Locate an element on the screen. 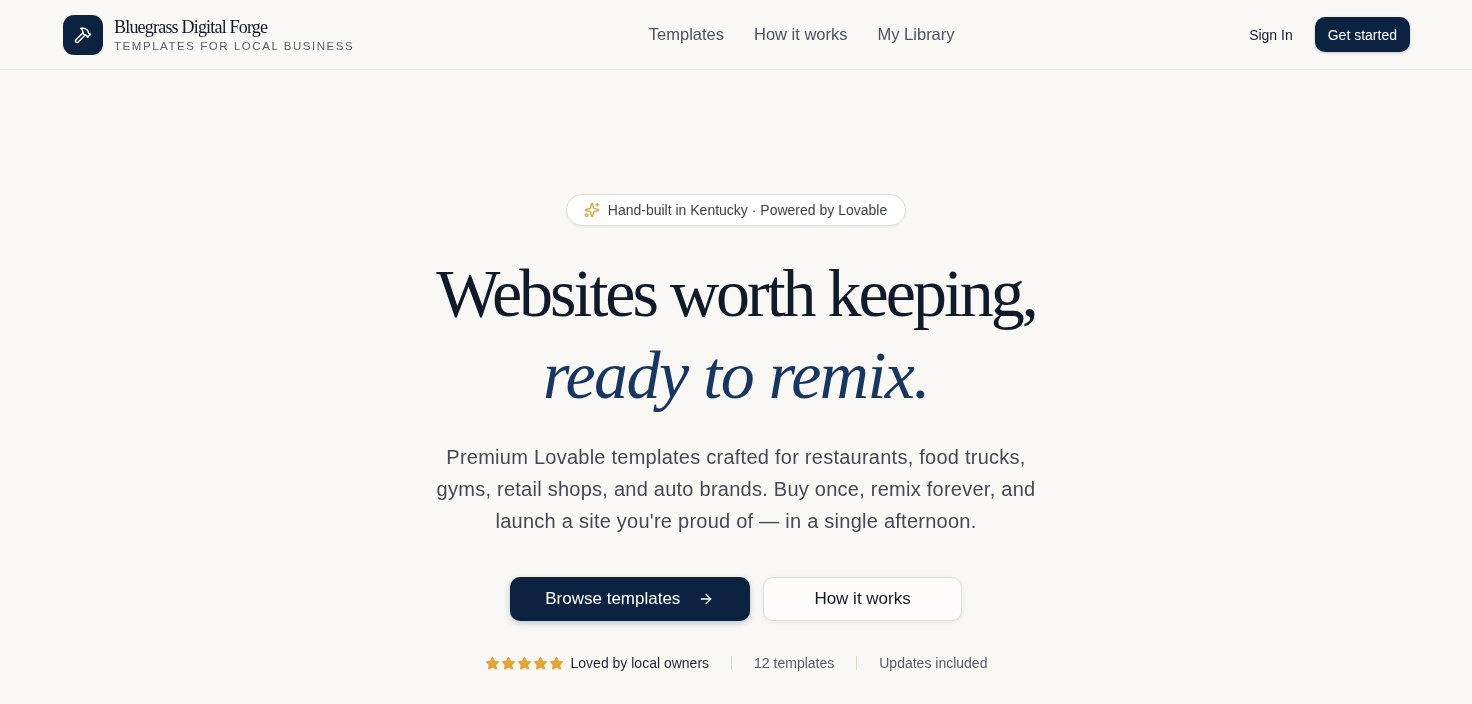  sparkles-icon is located at coordinates (591, 210).